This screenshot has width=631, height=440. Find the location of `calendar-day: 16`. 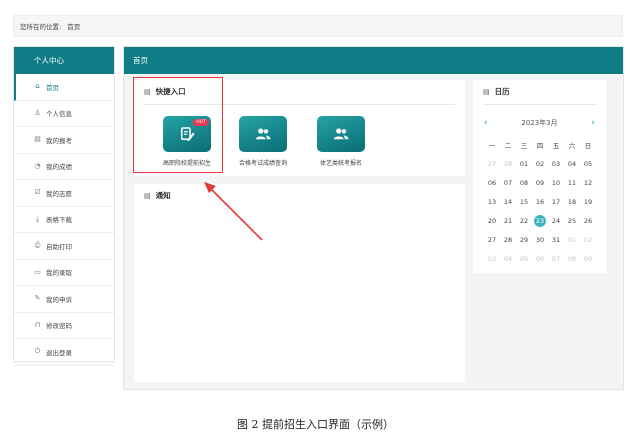

calendar-day: 16 is located at coordinates (540, 201).